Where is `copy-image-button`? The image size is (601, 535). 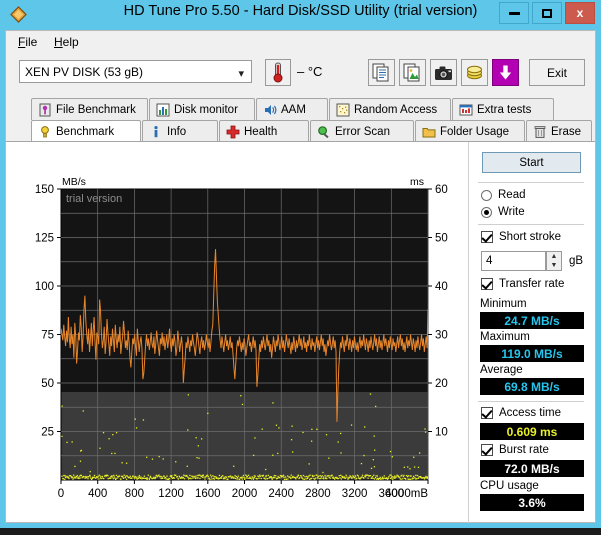 copy-image-button is located at coordinates (412, 72).